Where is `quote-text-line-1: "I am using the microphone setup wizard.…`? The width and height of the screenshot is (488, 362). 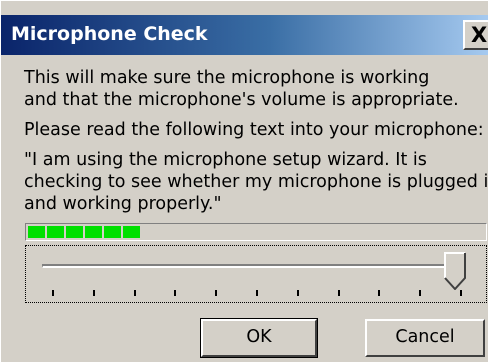 quote-text-line-1: "I am using the microphone setup wizard.… is located at coordinates (225, 160).